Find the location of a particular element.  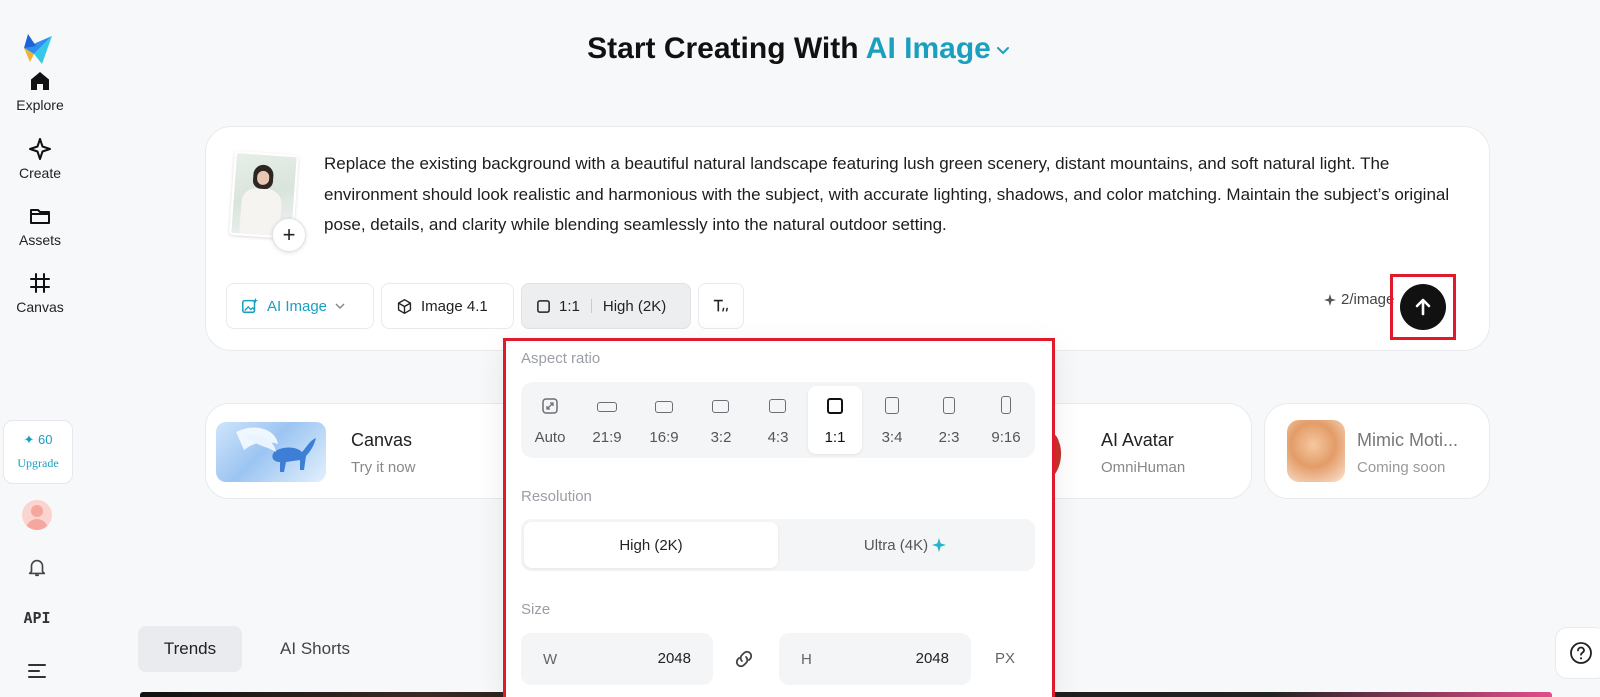

sidebar-item-explore: Explore is located at coordinates (40, 91).